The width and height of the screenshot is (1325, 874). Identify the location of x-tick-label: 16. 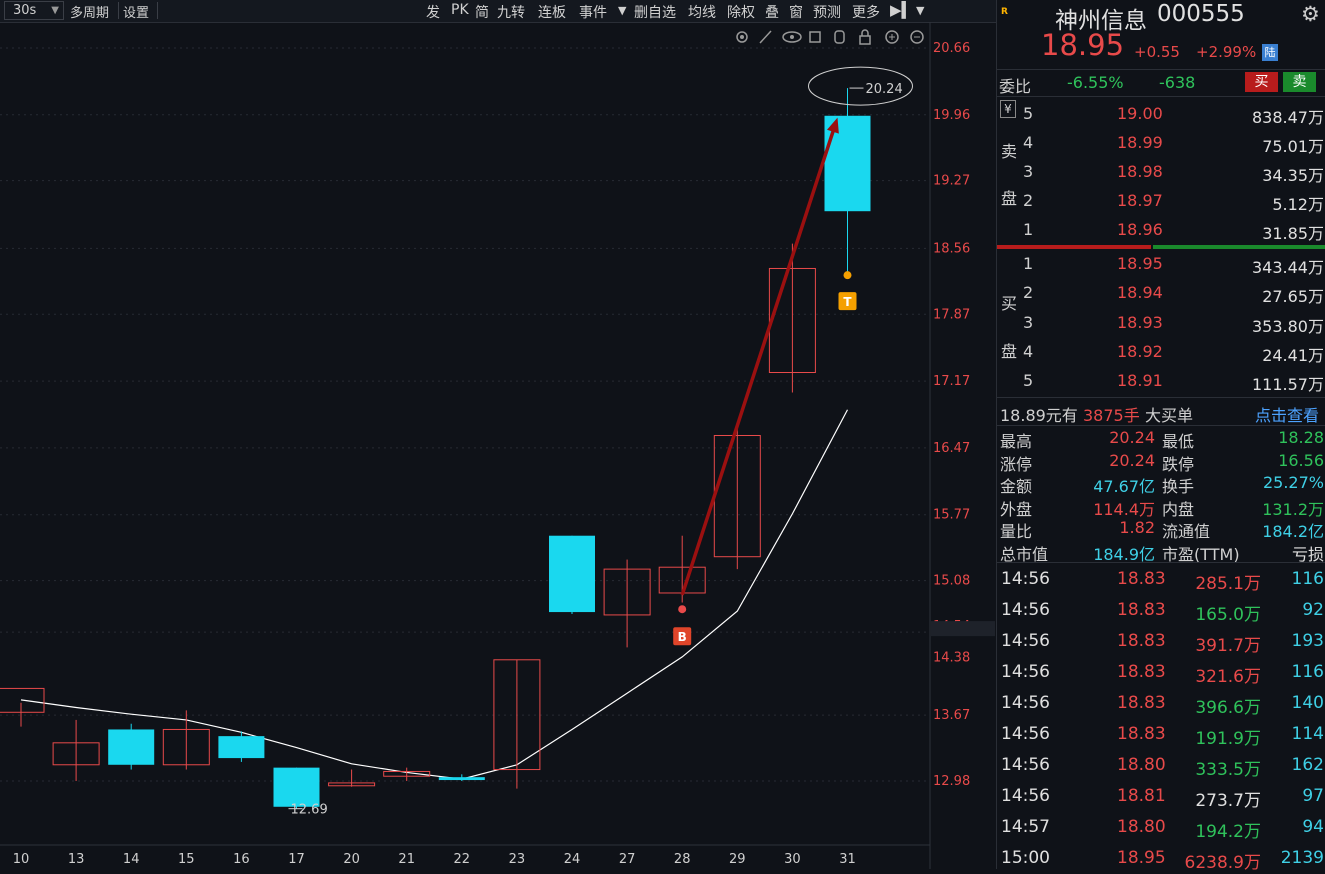
(241, 859).